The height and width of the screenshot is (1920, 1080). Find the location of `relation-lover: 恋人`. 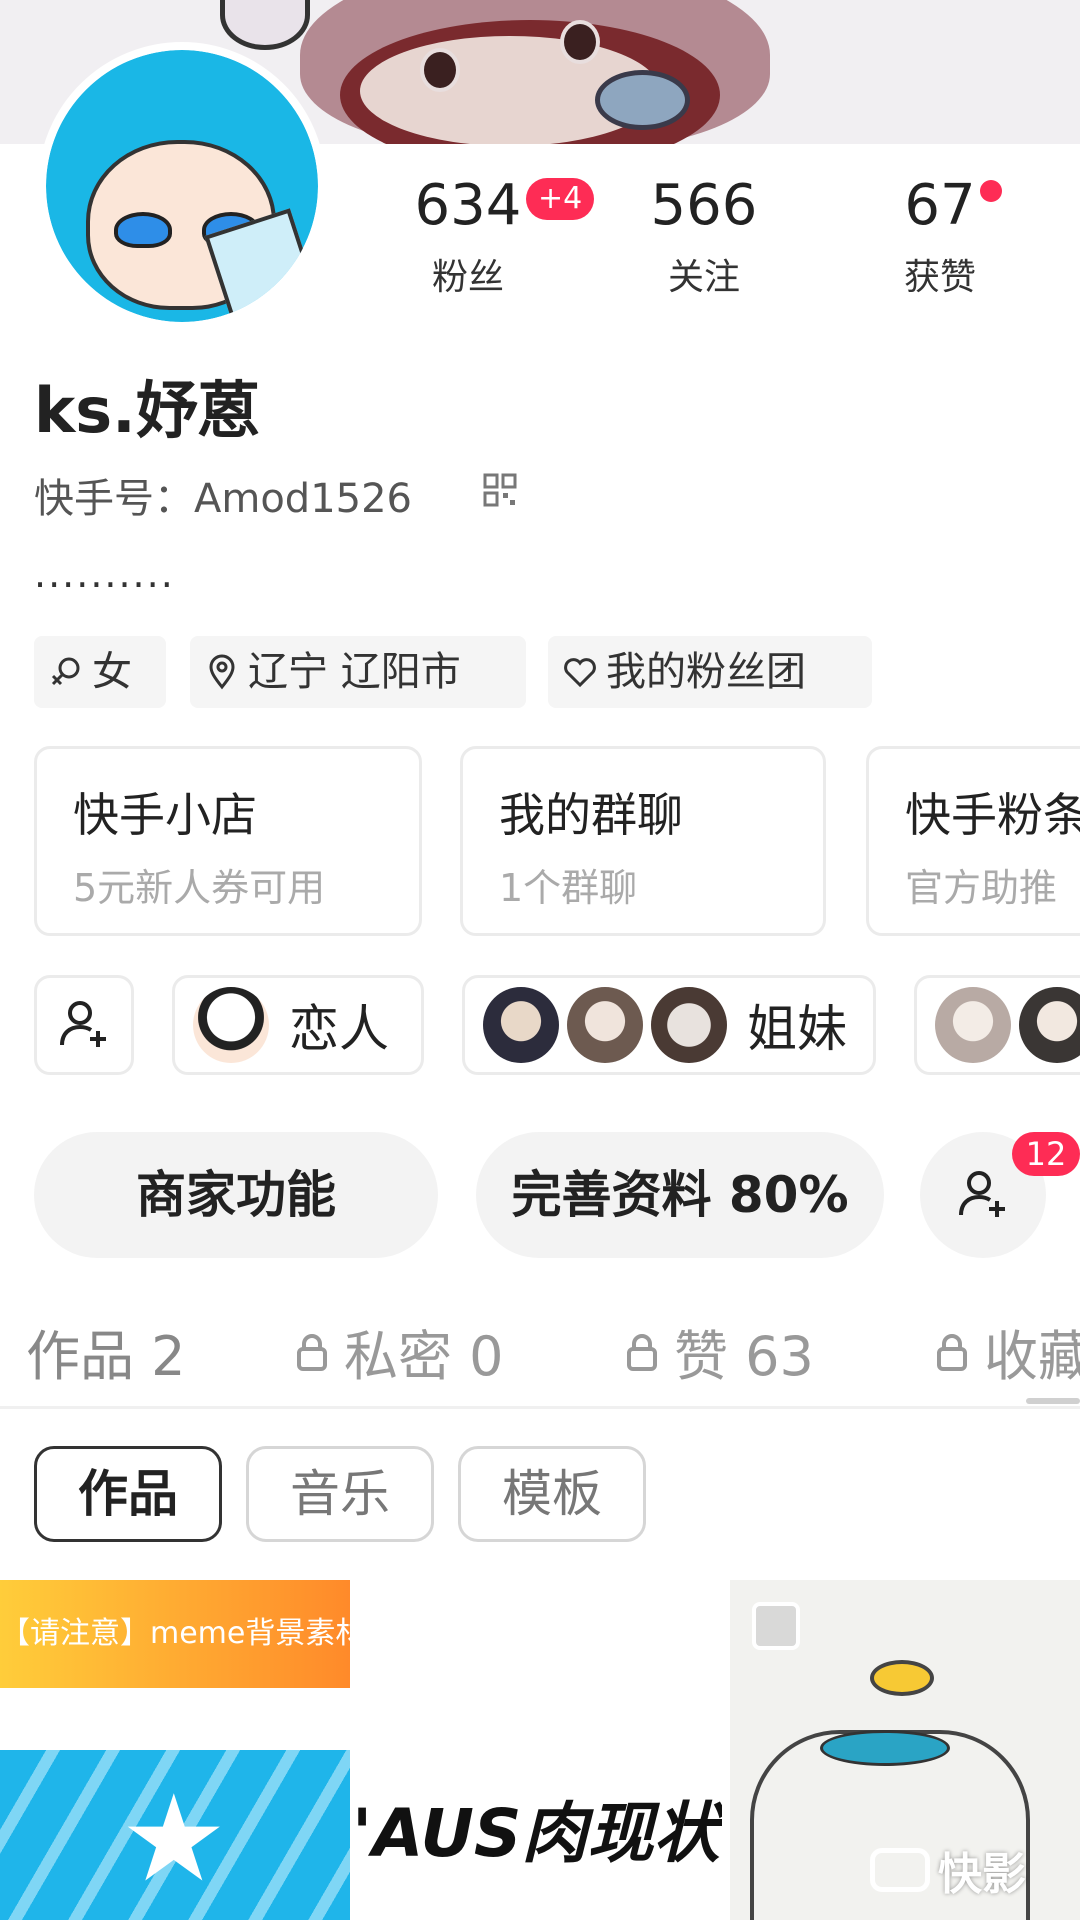

relation-lover: 恋人 is located at coordinates (298, 1025).